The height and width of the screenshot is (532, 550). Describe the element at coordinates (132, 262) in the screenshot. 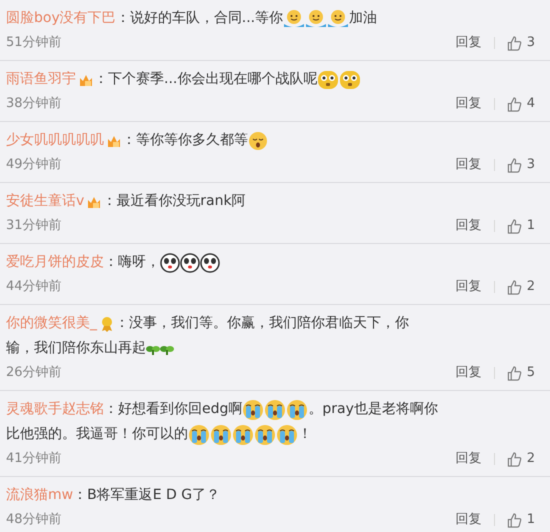

I see `comment-text: ：嗨呀，` at that location.